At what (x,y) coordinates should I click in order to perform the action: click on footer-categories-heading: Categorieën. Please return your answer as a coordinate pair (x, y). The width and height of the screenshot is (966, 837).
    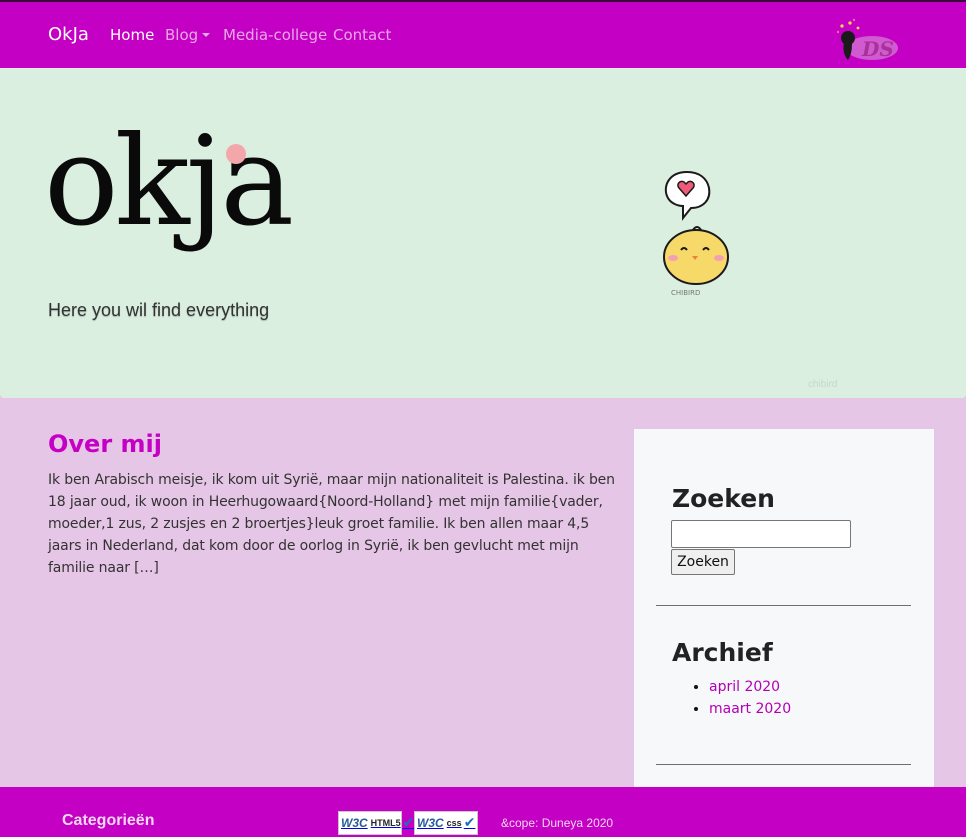
    Looking at the image, I should click on (108, 820).